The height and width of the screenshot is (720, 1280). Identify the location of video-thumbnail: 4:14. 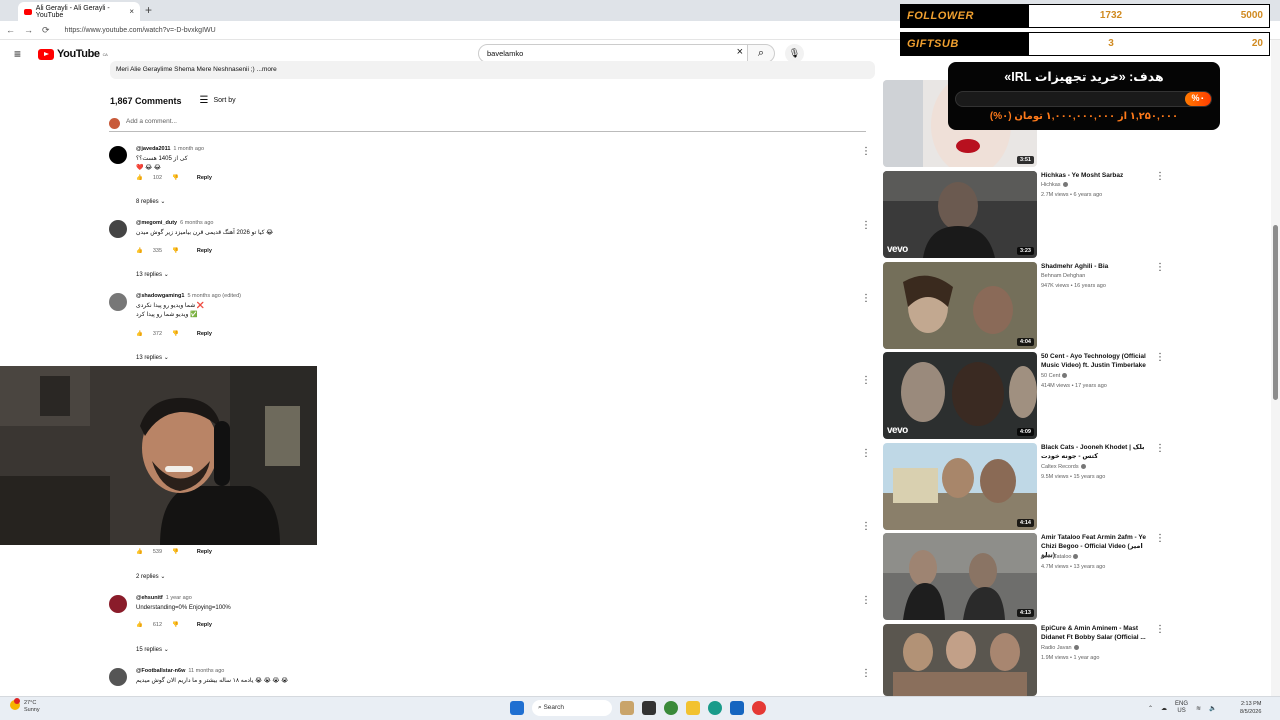
(960, 486).